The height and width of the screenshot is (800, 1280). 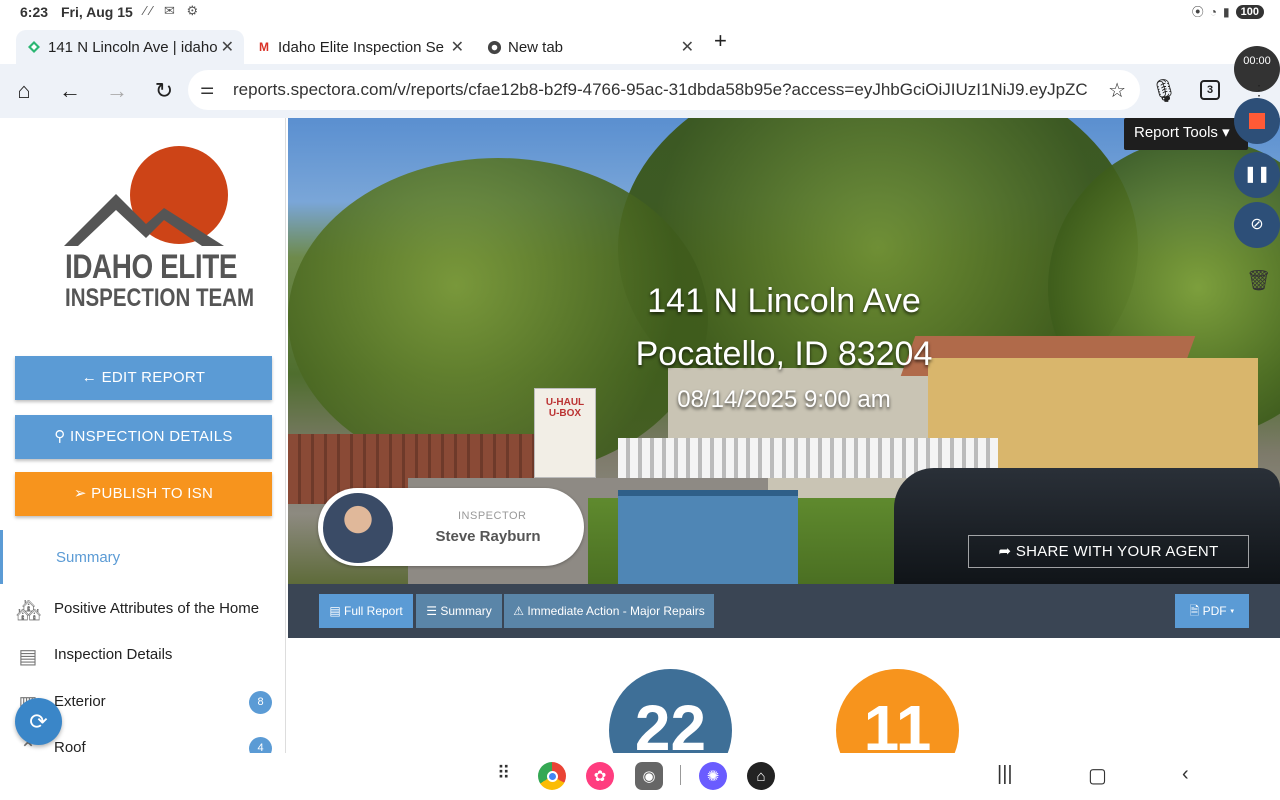 I want to click on new-tab-button: +, so click(x=720, y=41).